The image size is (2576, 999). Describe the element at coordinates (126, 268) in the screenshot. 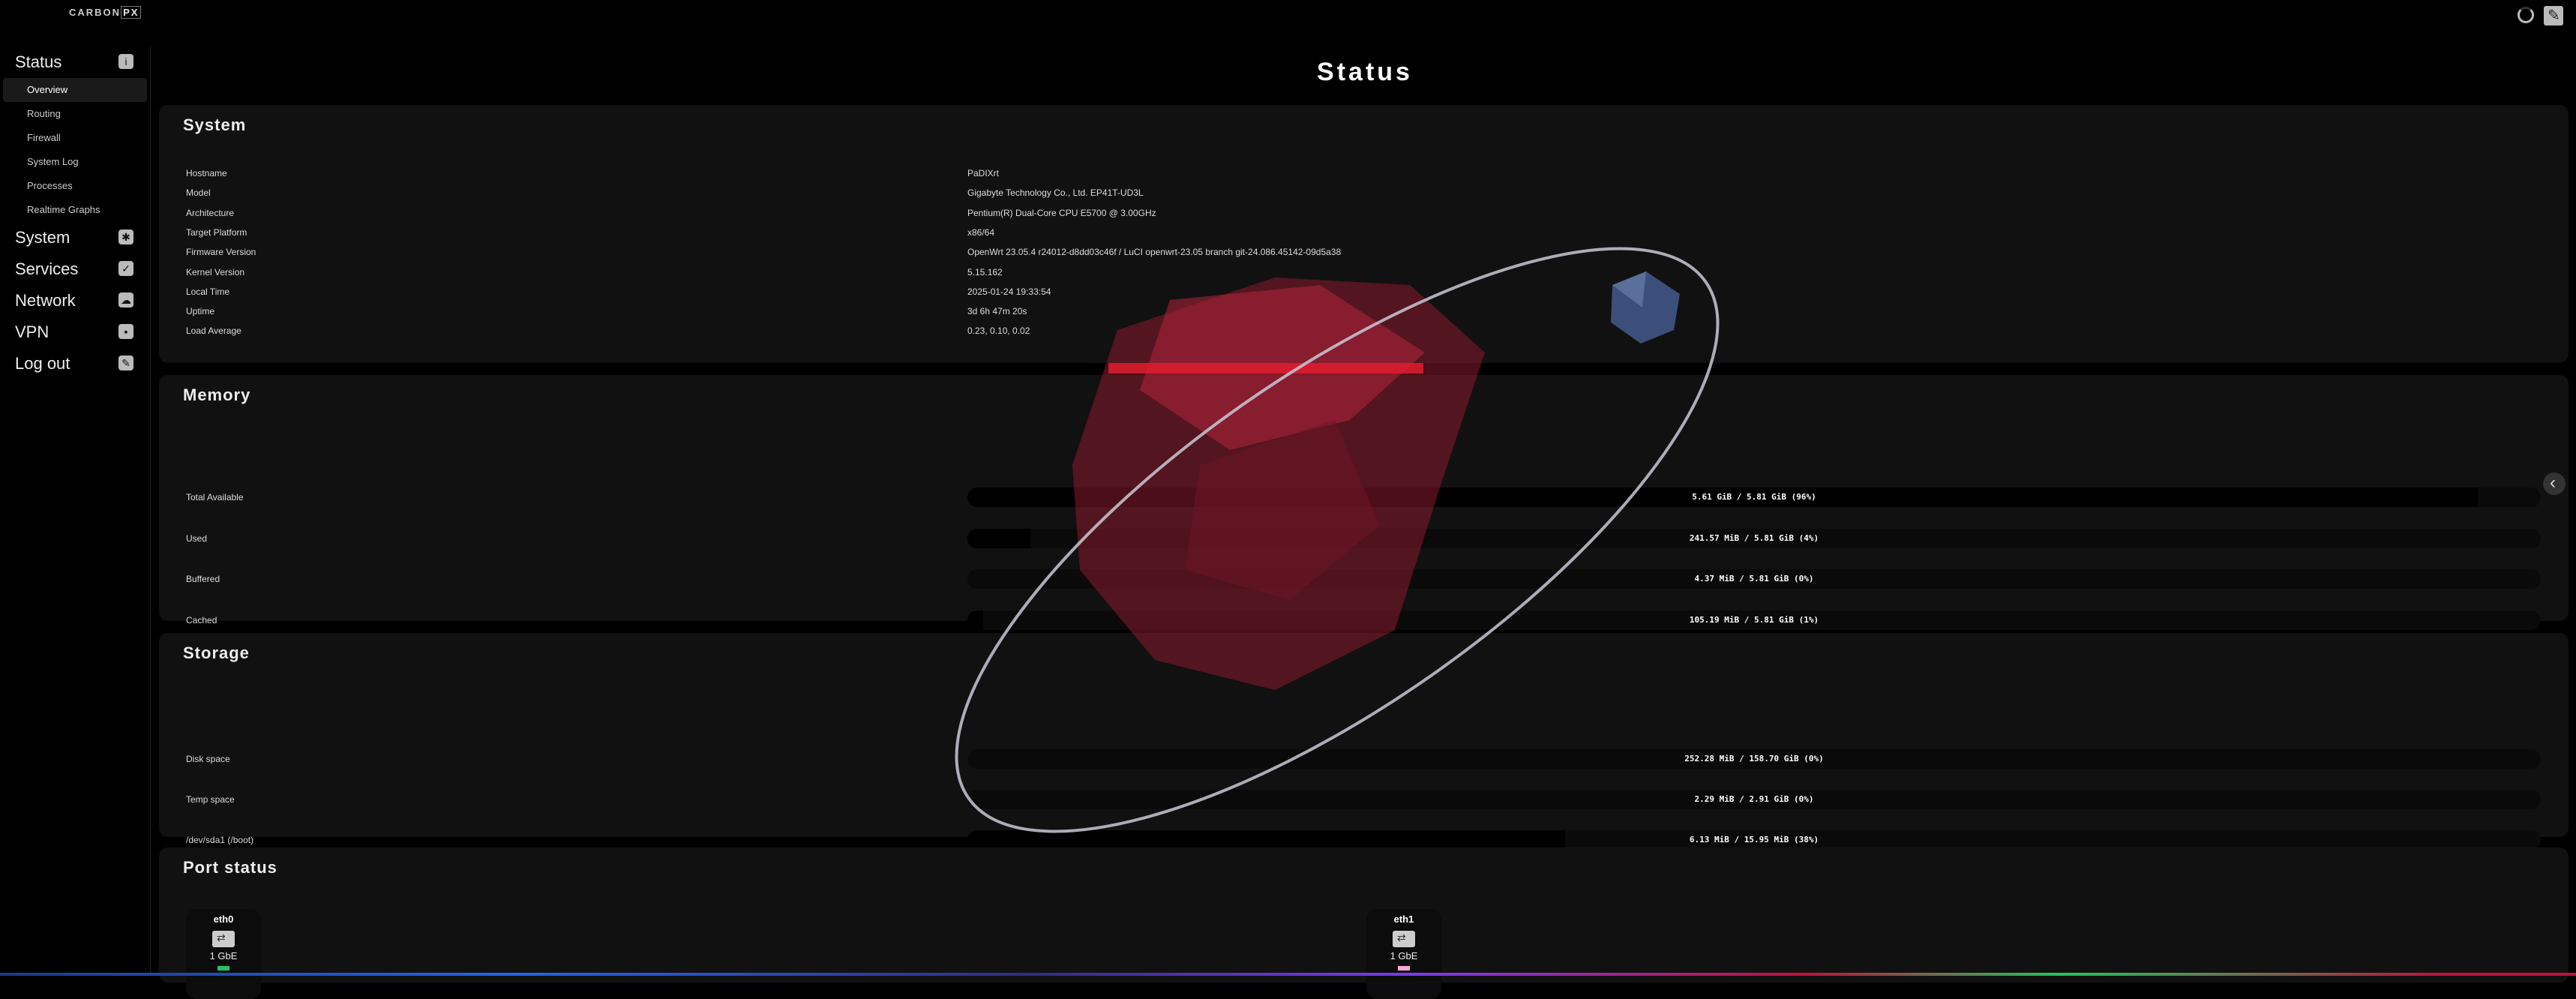

I see `checklist-icon: ✓` at that location.